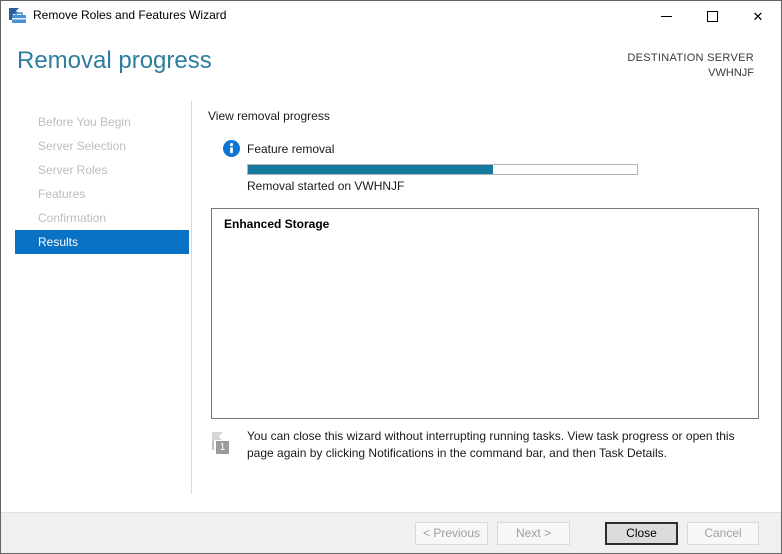 This screenshot has width=782, height=554. What do you see at coordinates (84, 122) in the screenshot?
I see `sidebar-item-before-you-begin: Before You Begin` at bounding box center [84, 122].